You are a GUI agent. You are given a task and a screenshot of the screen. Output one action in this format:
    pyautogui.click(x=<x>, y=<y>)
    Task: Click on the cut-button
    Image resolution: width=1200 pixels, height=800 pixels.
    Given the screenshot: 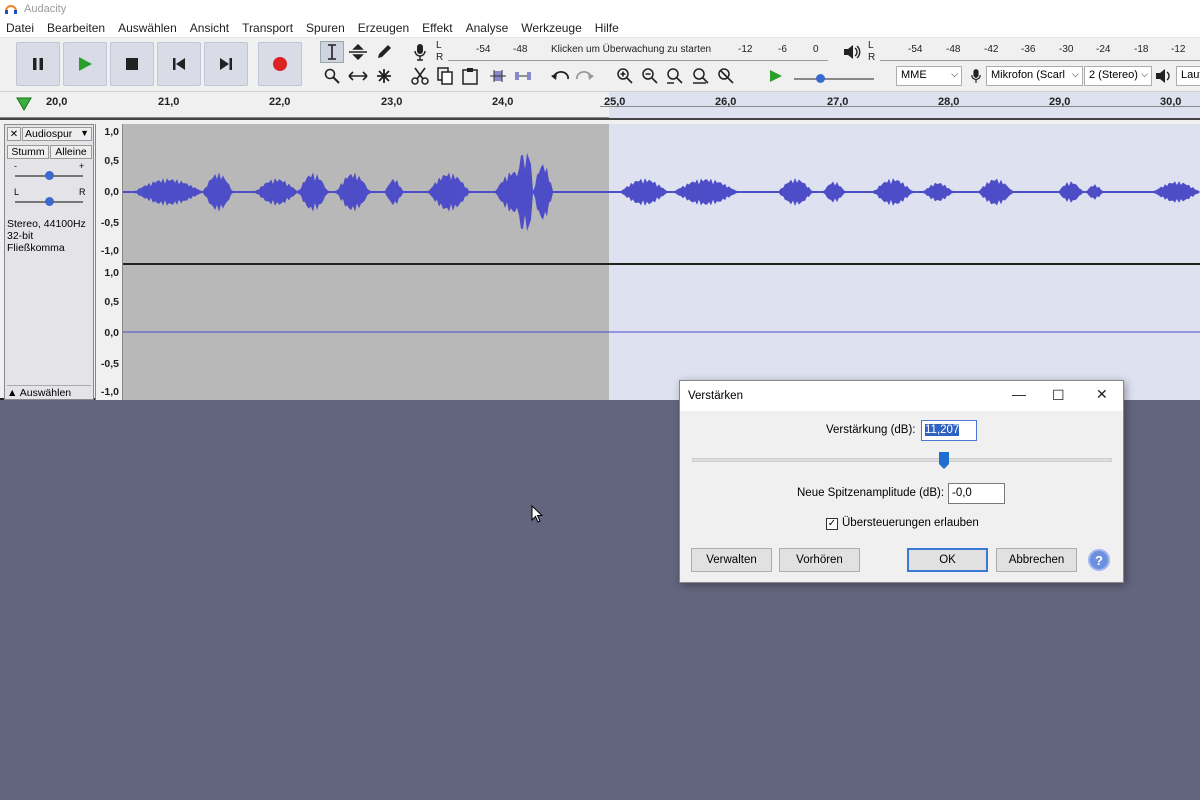 What is the action you would take?
    pyautogui.click(x=420, y=76)
    